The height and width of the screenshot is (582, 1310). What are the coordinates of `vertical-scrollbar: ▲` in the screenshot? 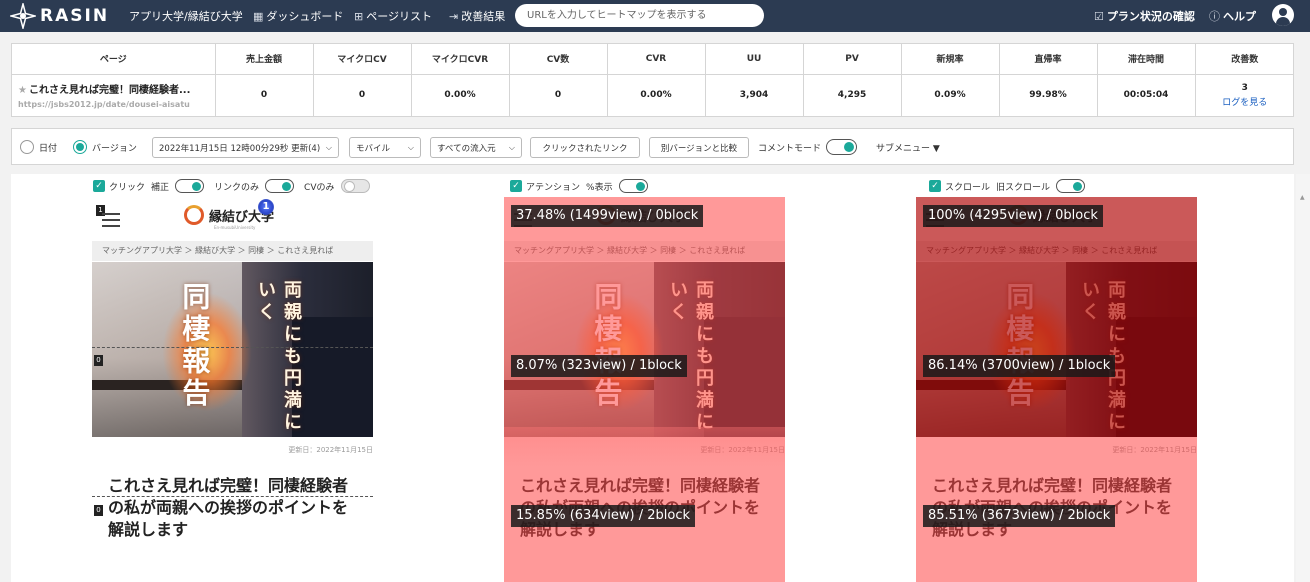 It's located at (1303, 378).